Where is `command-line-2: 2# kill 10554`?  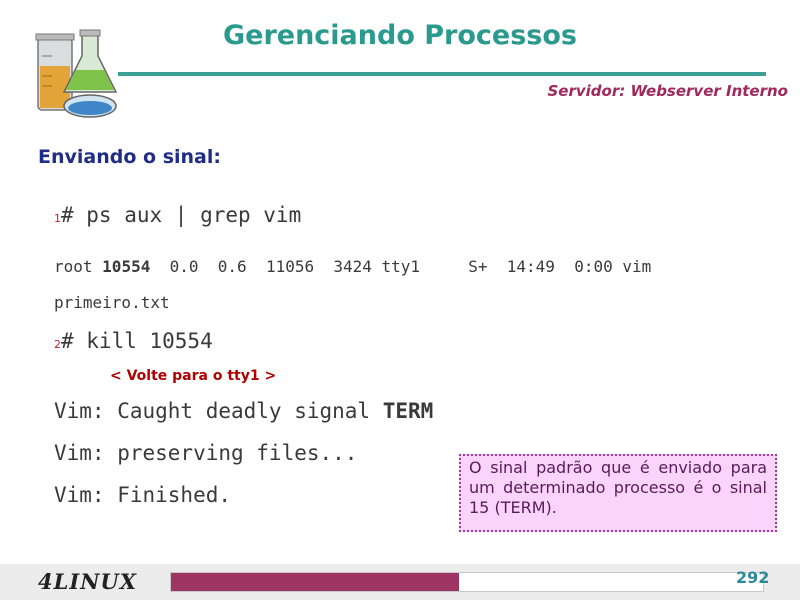 command-line-2: 2# kill 10554 is located at coordinates (133, 341).